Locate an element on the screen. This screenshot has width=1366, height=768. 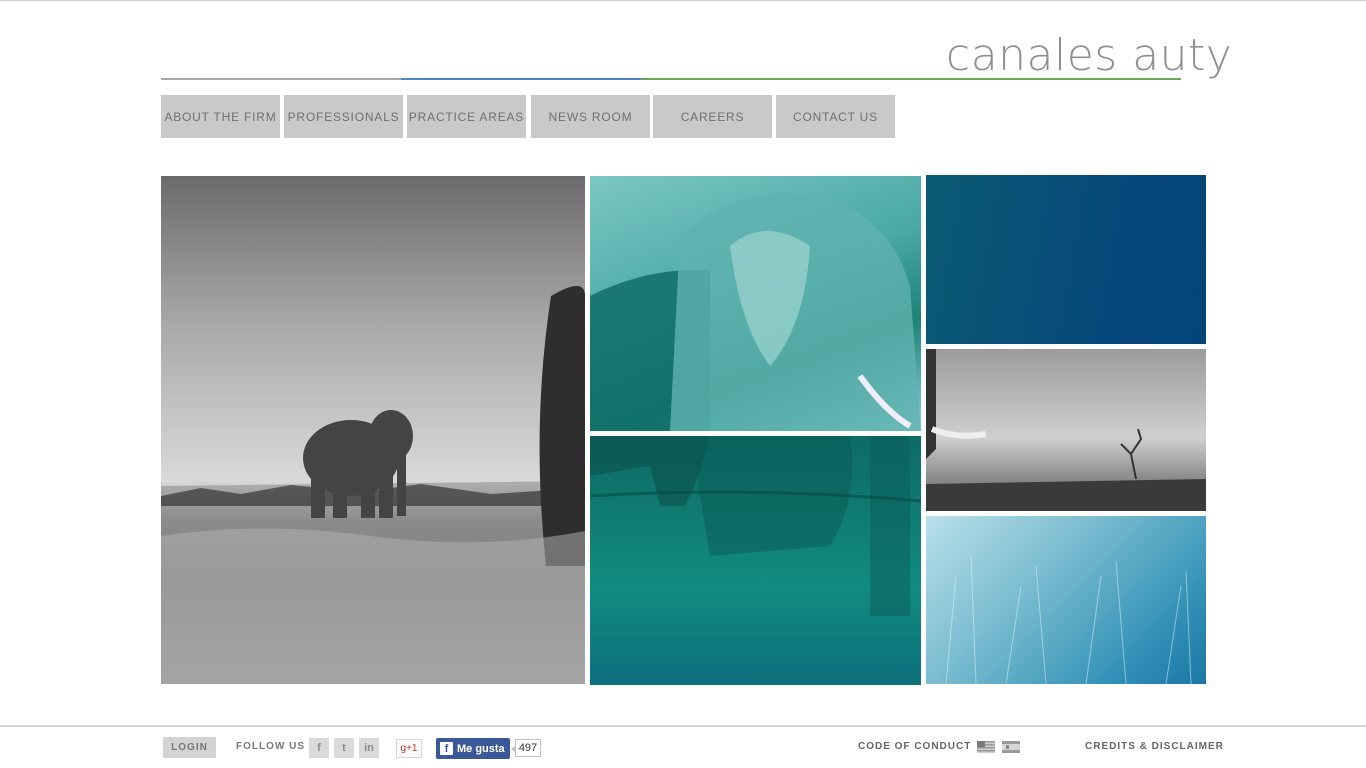
spain-flag-icon is located at coordinates (1011, 746).